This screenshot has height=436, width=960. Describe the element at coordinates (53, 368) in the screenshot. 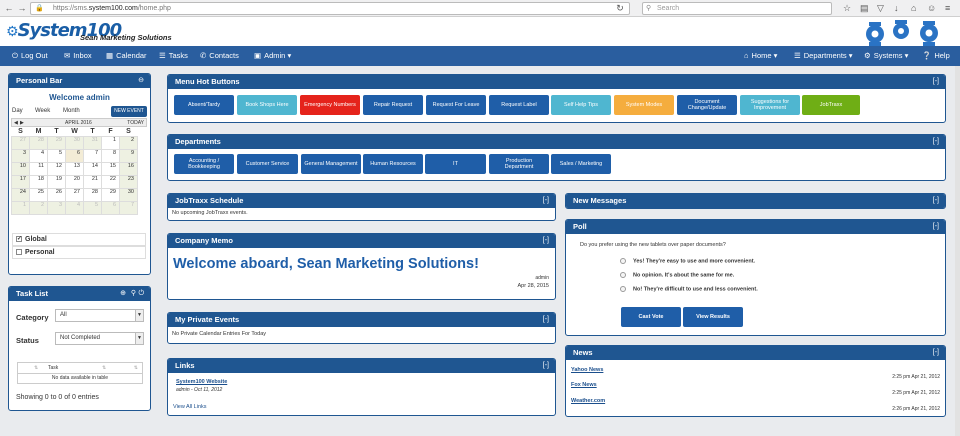

I see `column-task: Task` at that location.